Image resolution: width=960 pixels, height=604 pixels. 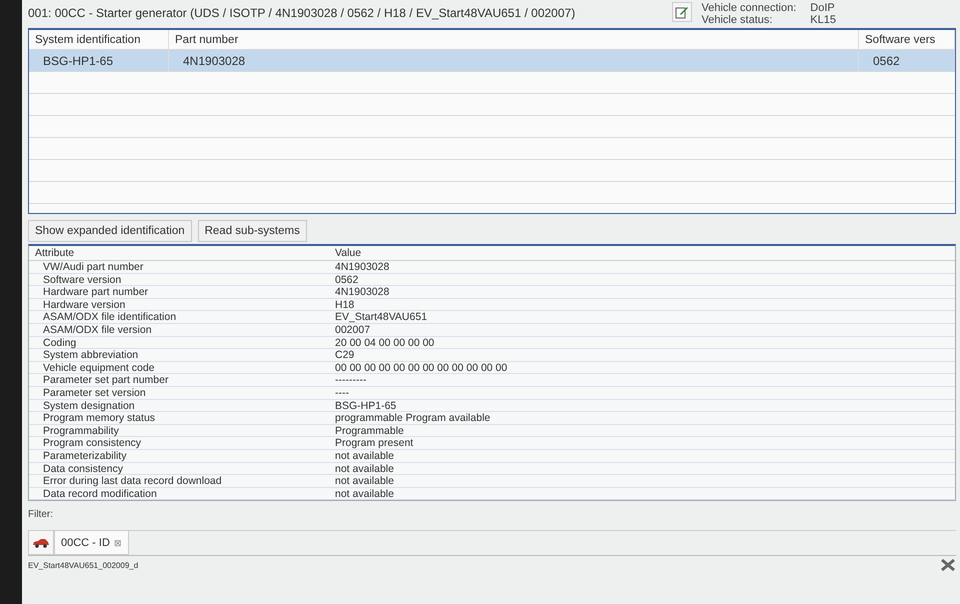 What do you see at coordinates (132, 481) in the screenshot?
I see `attribute-cell-text: Error during last data record download` at bounding box center [132, 481].